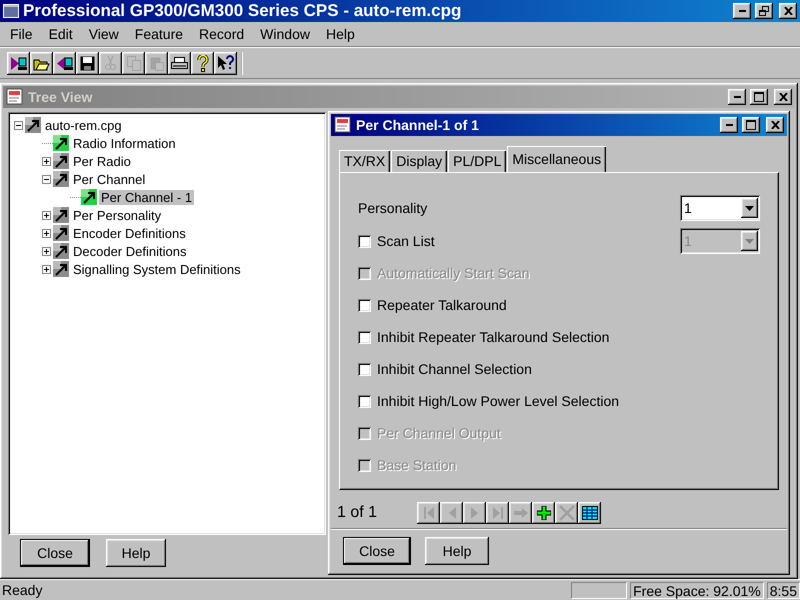 This screenshot has width=800, height=600. I want to click on first-record-icon, so click(429, 513).